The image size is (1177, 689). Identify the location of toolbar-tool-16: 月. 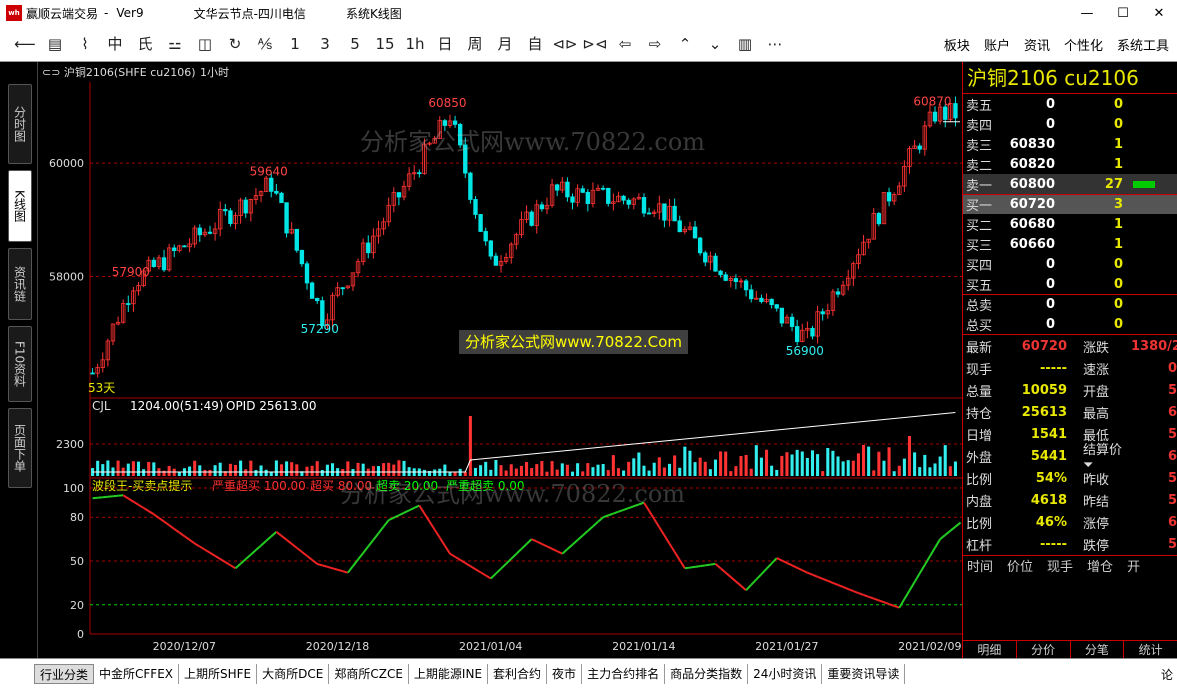
(505, 44).